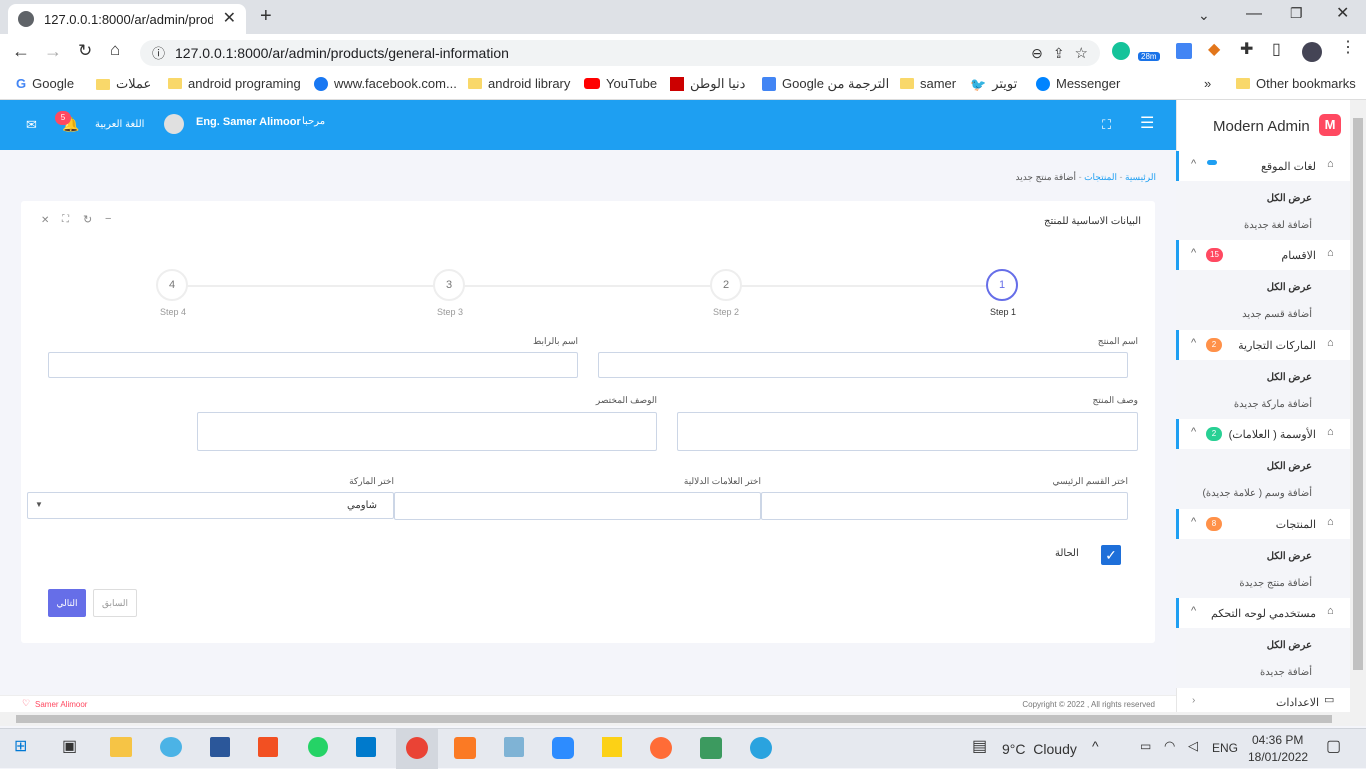 This screenshot has width=1366, height=769. I want to click on star-icon: ☆, so click(1081, 53).